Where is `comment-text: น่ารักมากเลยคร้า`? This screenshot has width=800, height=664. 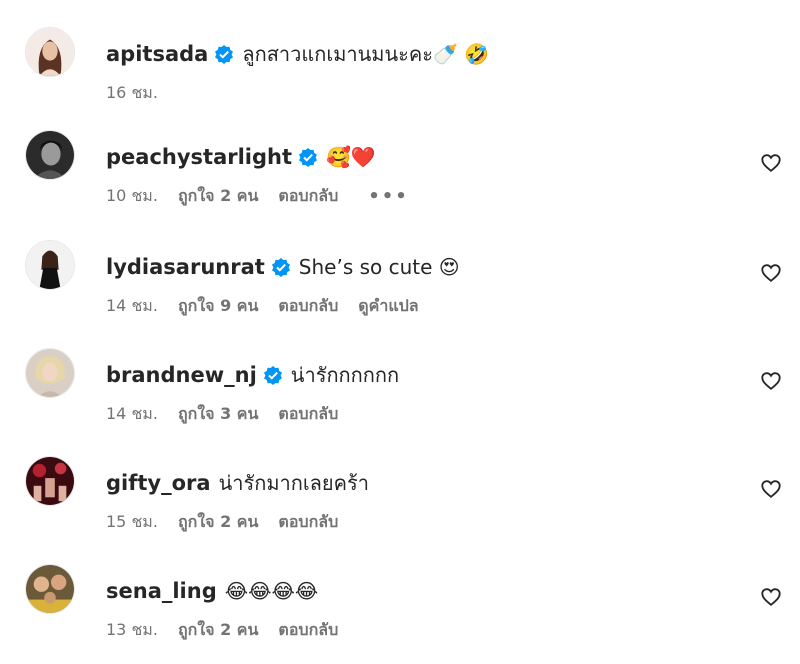 comment-text: น่ารักมากเลยคร้า is located at coordinates (294, 483).